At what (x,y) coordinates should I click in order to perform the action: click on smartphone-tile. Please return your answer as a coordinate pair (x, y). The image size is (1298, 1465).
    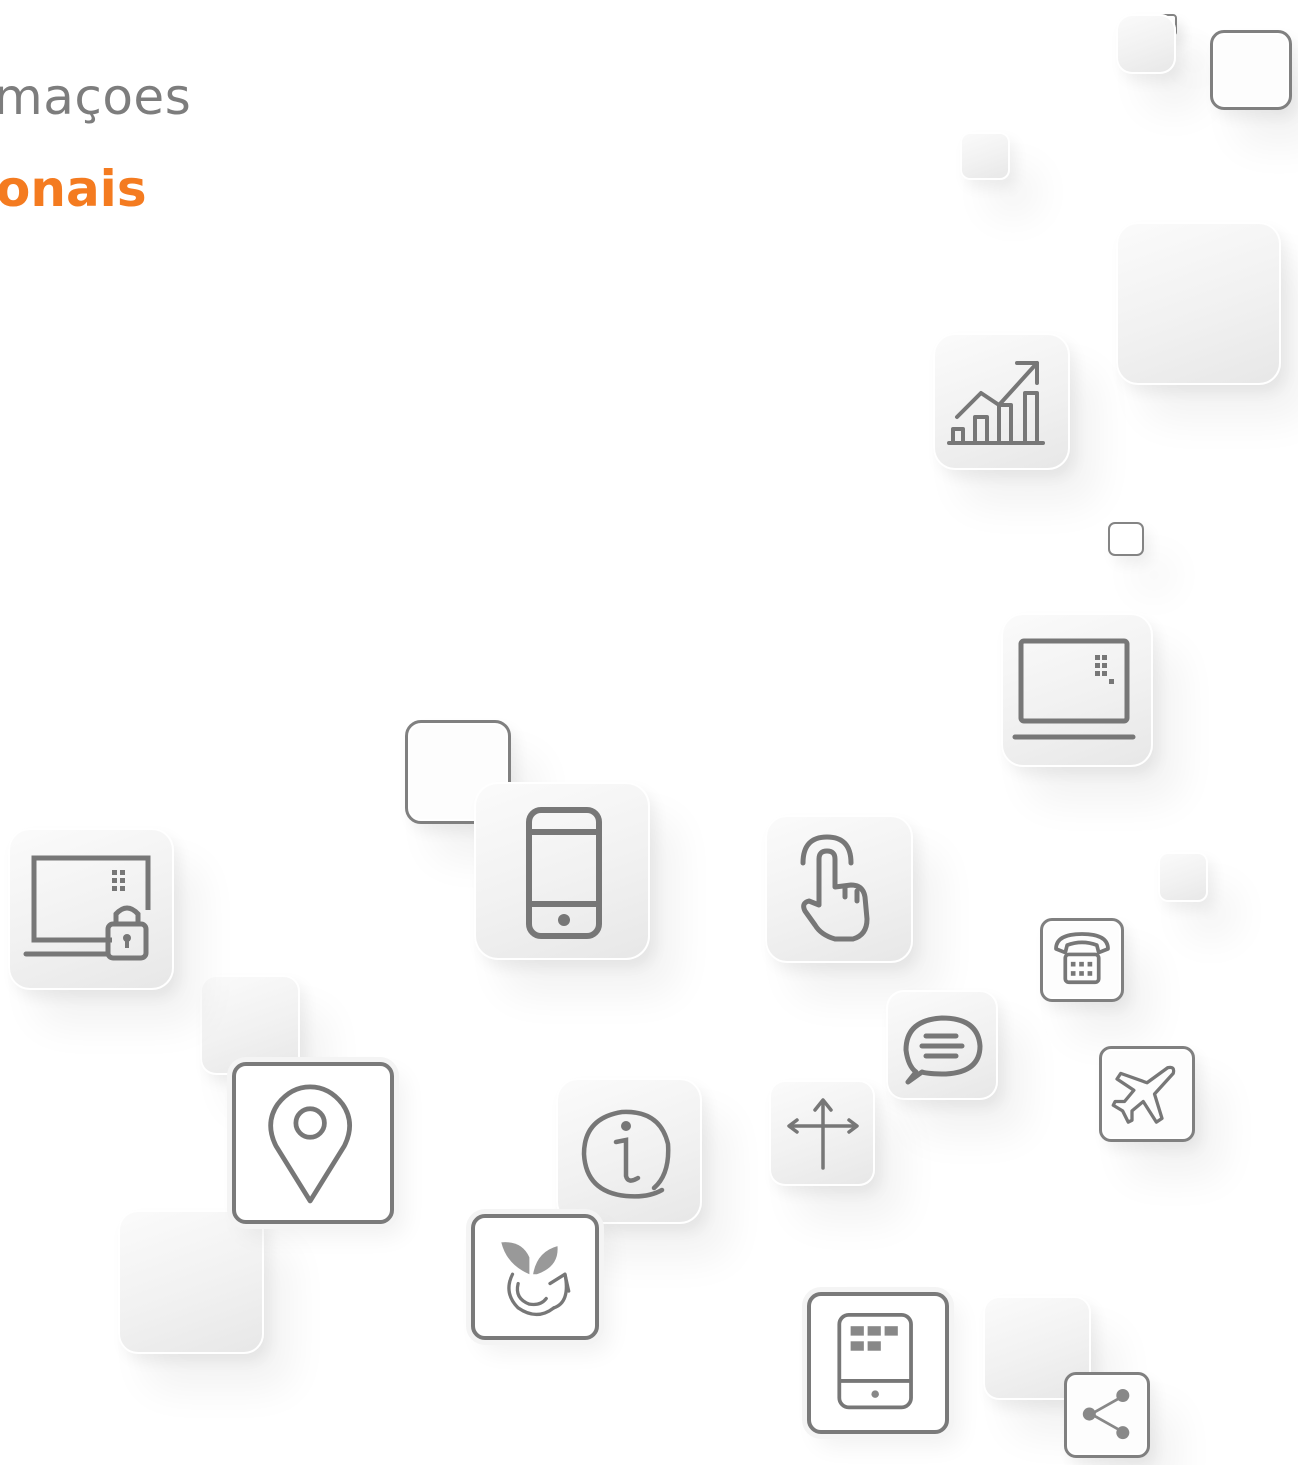
    Looking at the image, I should click on (562, 871).